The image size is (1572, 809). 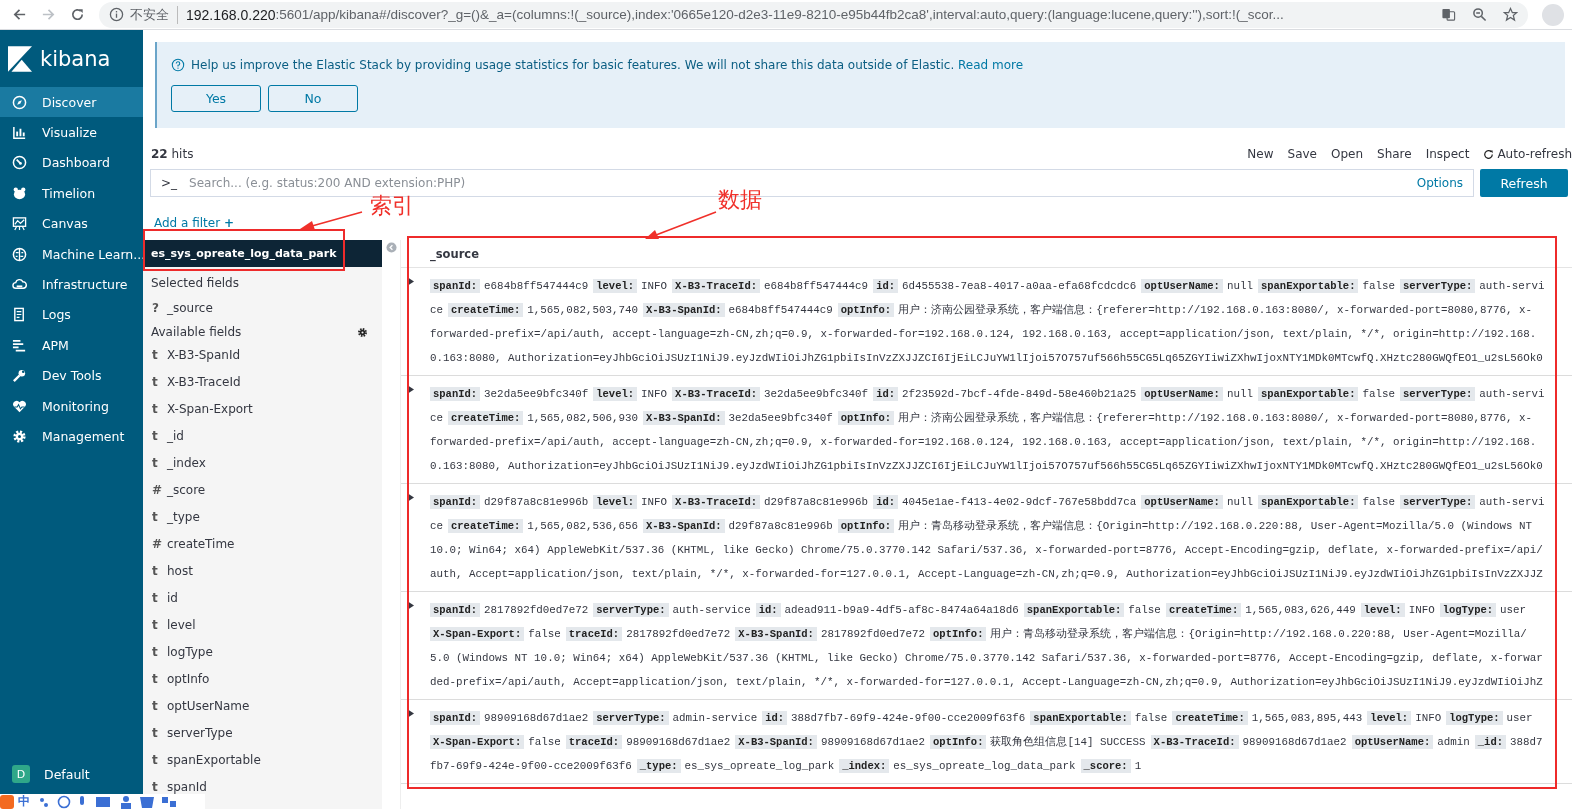 What do you see at coordinates (1438, 286) in the screenshot?
I see `field-key: serverType:` at bounding box center [1438, 286].